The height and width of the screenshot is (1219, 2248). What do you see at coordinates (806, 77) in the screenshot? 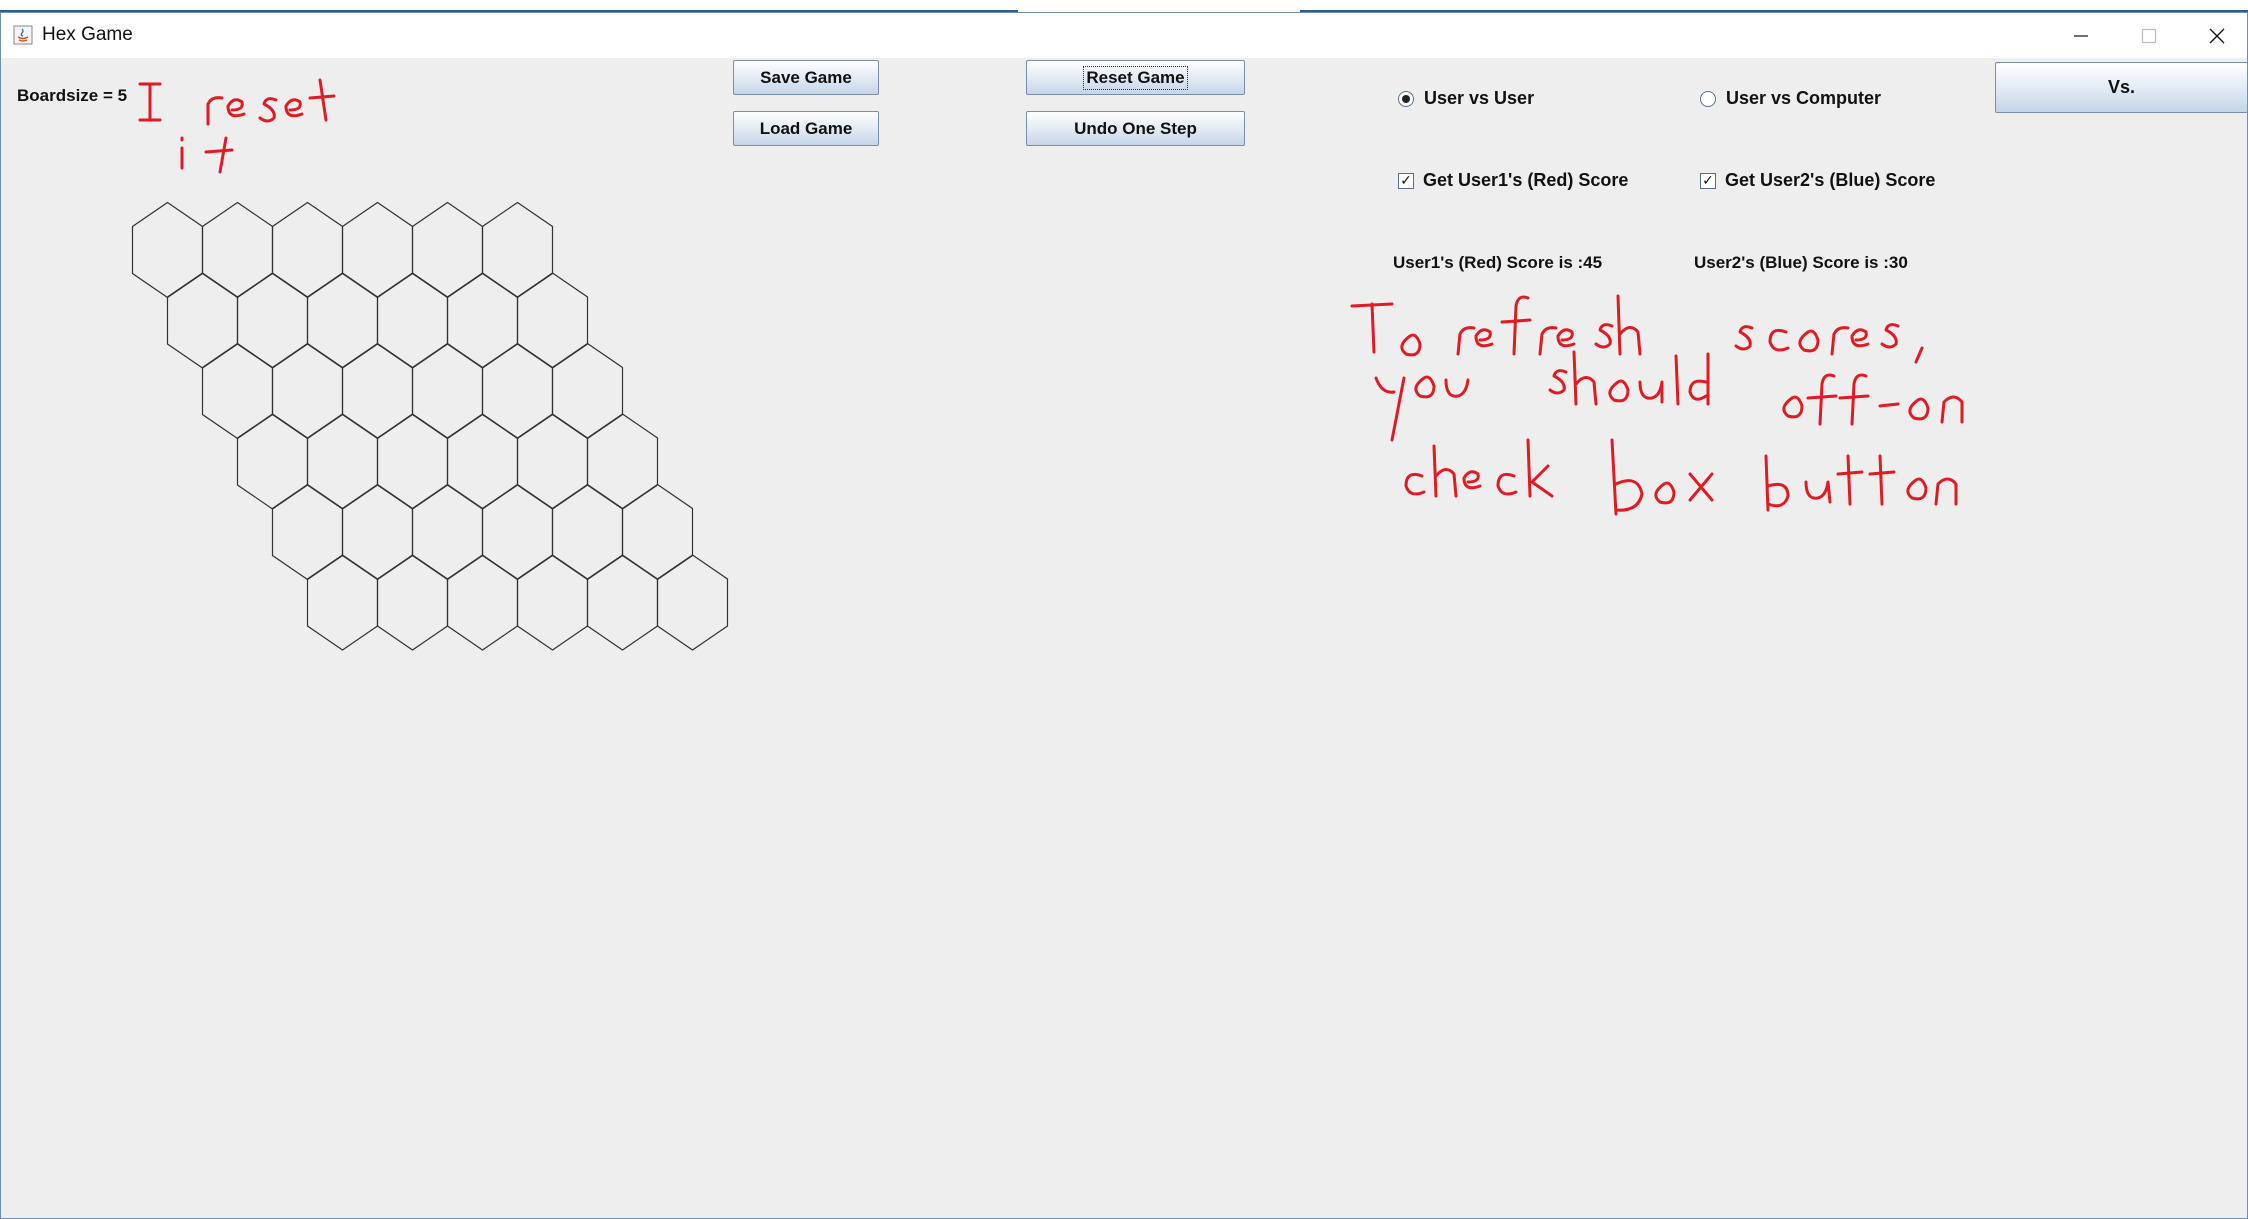
I see `save-game-button: Save Game` at bounding box center [806, 77].